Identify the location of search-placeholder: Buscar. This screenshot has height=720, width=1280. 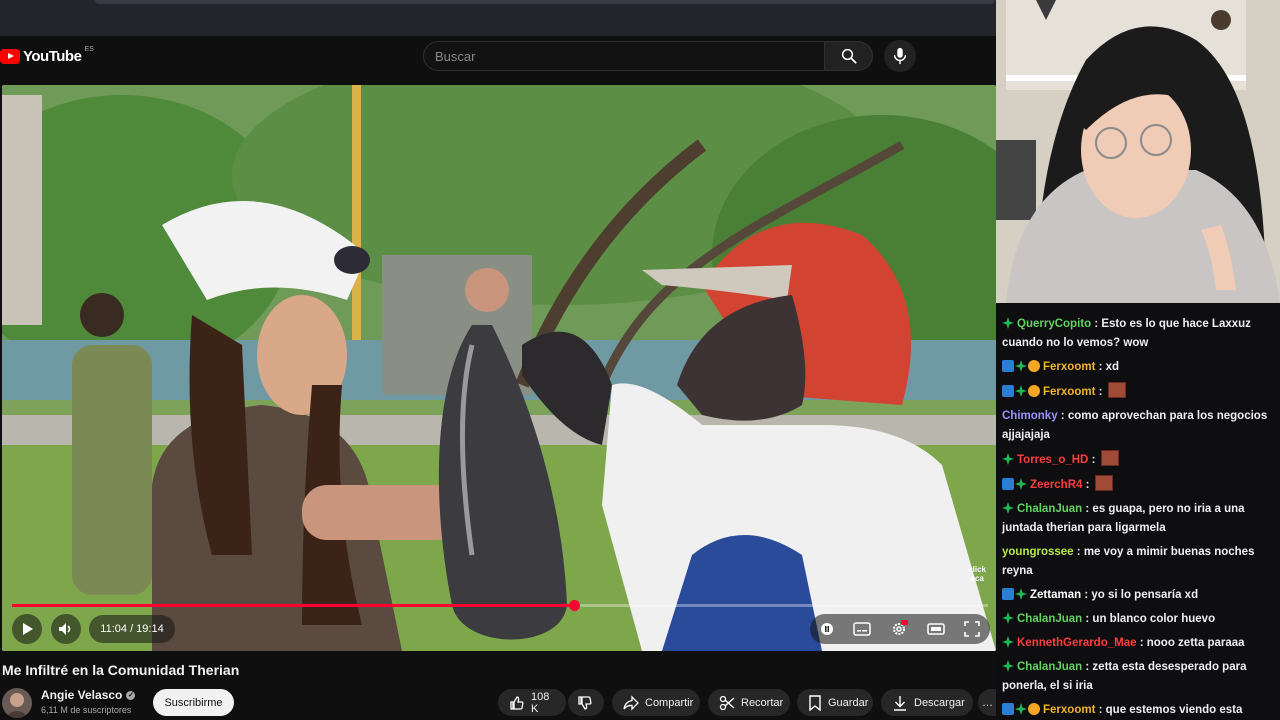
(455, 56).